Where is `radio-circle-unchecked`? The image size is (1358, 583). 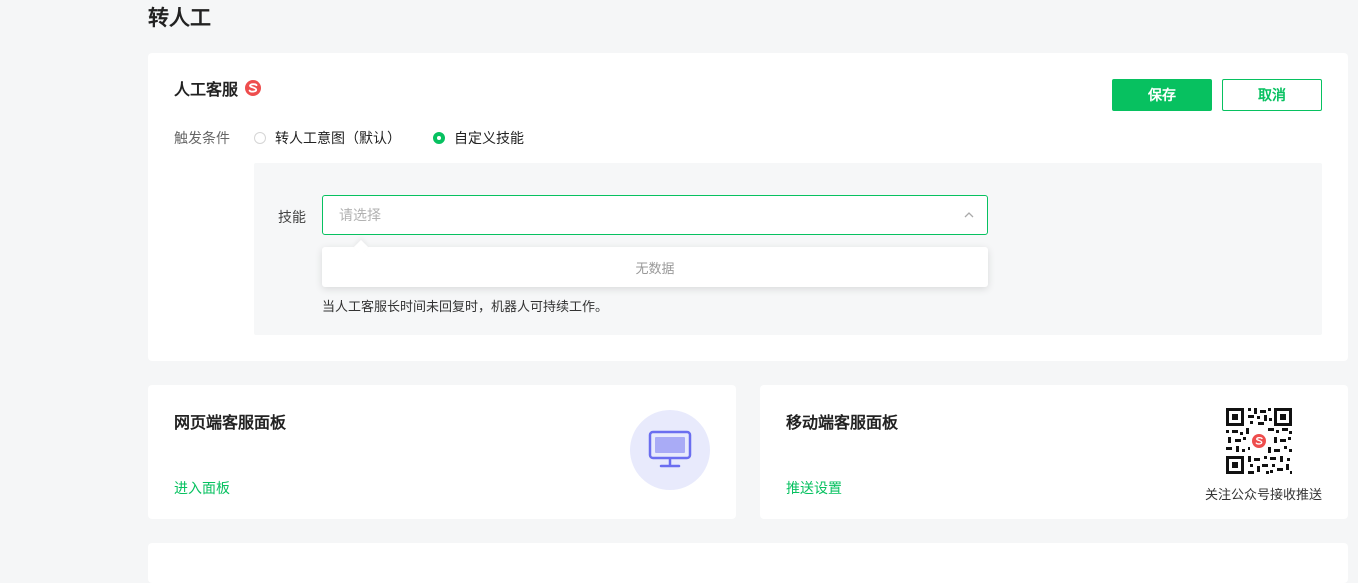
radio-circle-unchecked is located at coordinates (260, 138).